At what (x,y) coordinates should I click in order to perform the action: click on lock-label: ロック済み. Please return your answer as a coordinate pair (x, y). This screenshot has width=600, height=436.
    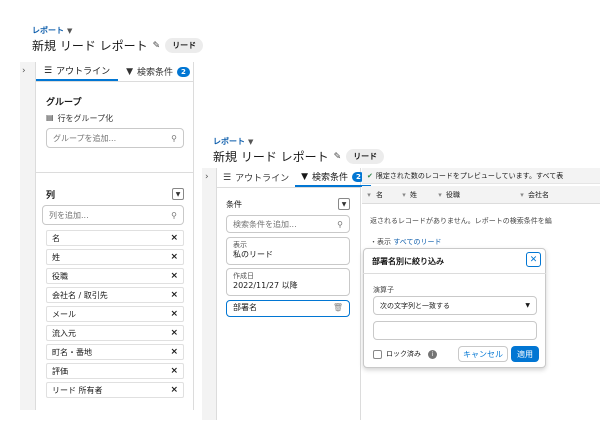
    Looking at the image, I should click on (403, 354).